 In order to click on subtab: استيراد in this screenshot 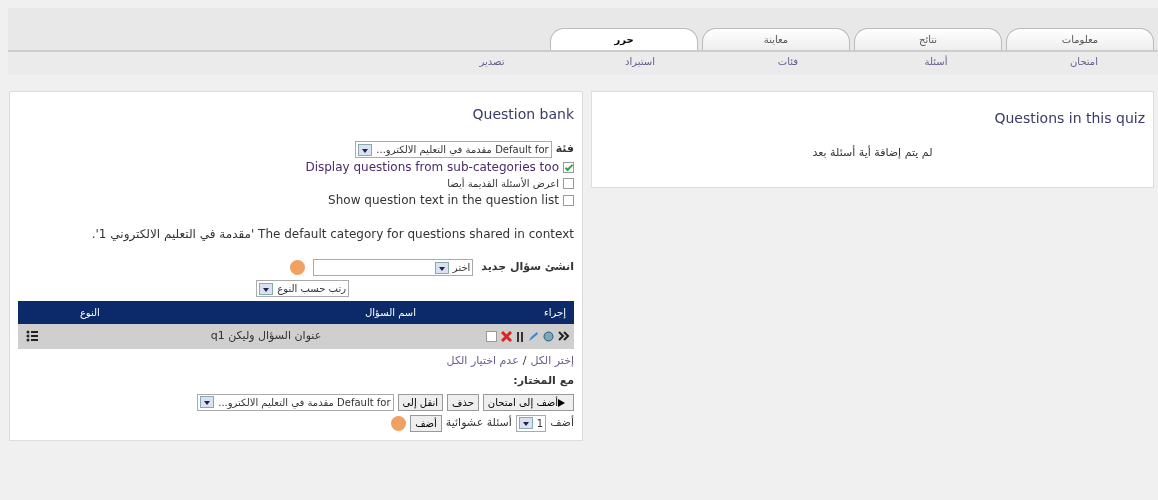, I will do `click(640, 61)`.